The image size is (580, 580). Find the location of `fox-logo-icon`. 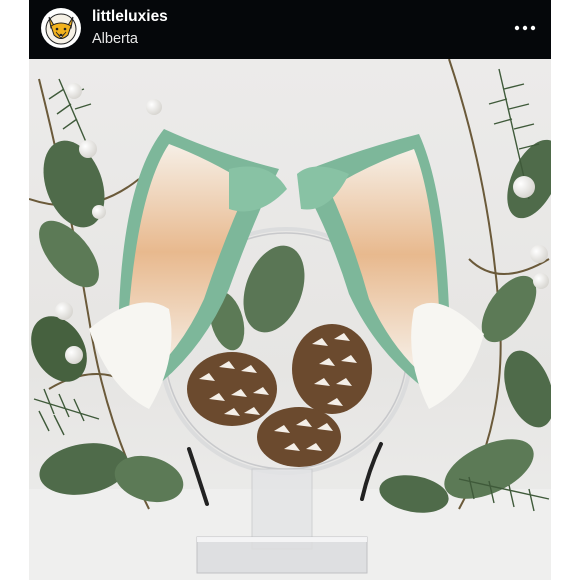

fox-logo-icon is located at coordinates (61, 28).